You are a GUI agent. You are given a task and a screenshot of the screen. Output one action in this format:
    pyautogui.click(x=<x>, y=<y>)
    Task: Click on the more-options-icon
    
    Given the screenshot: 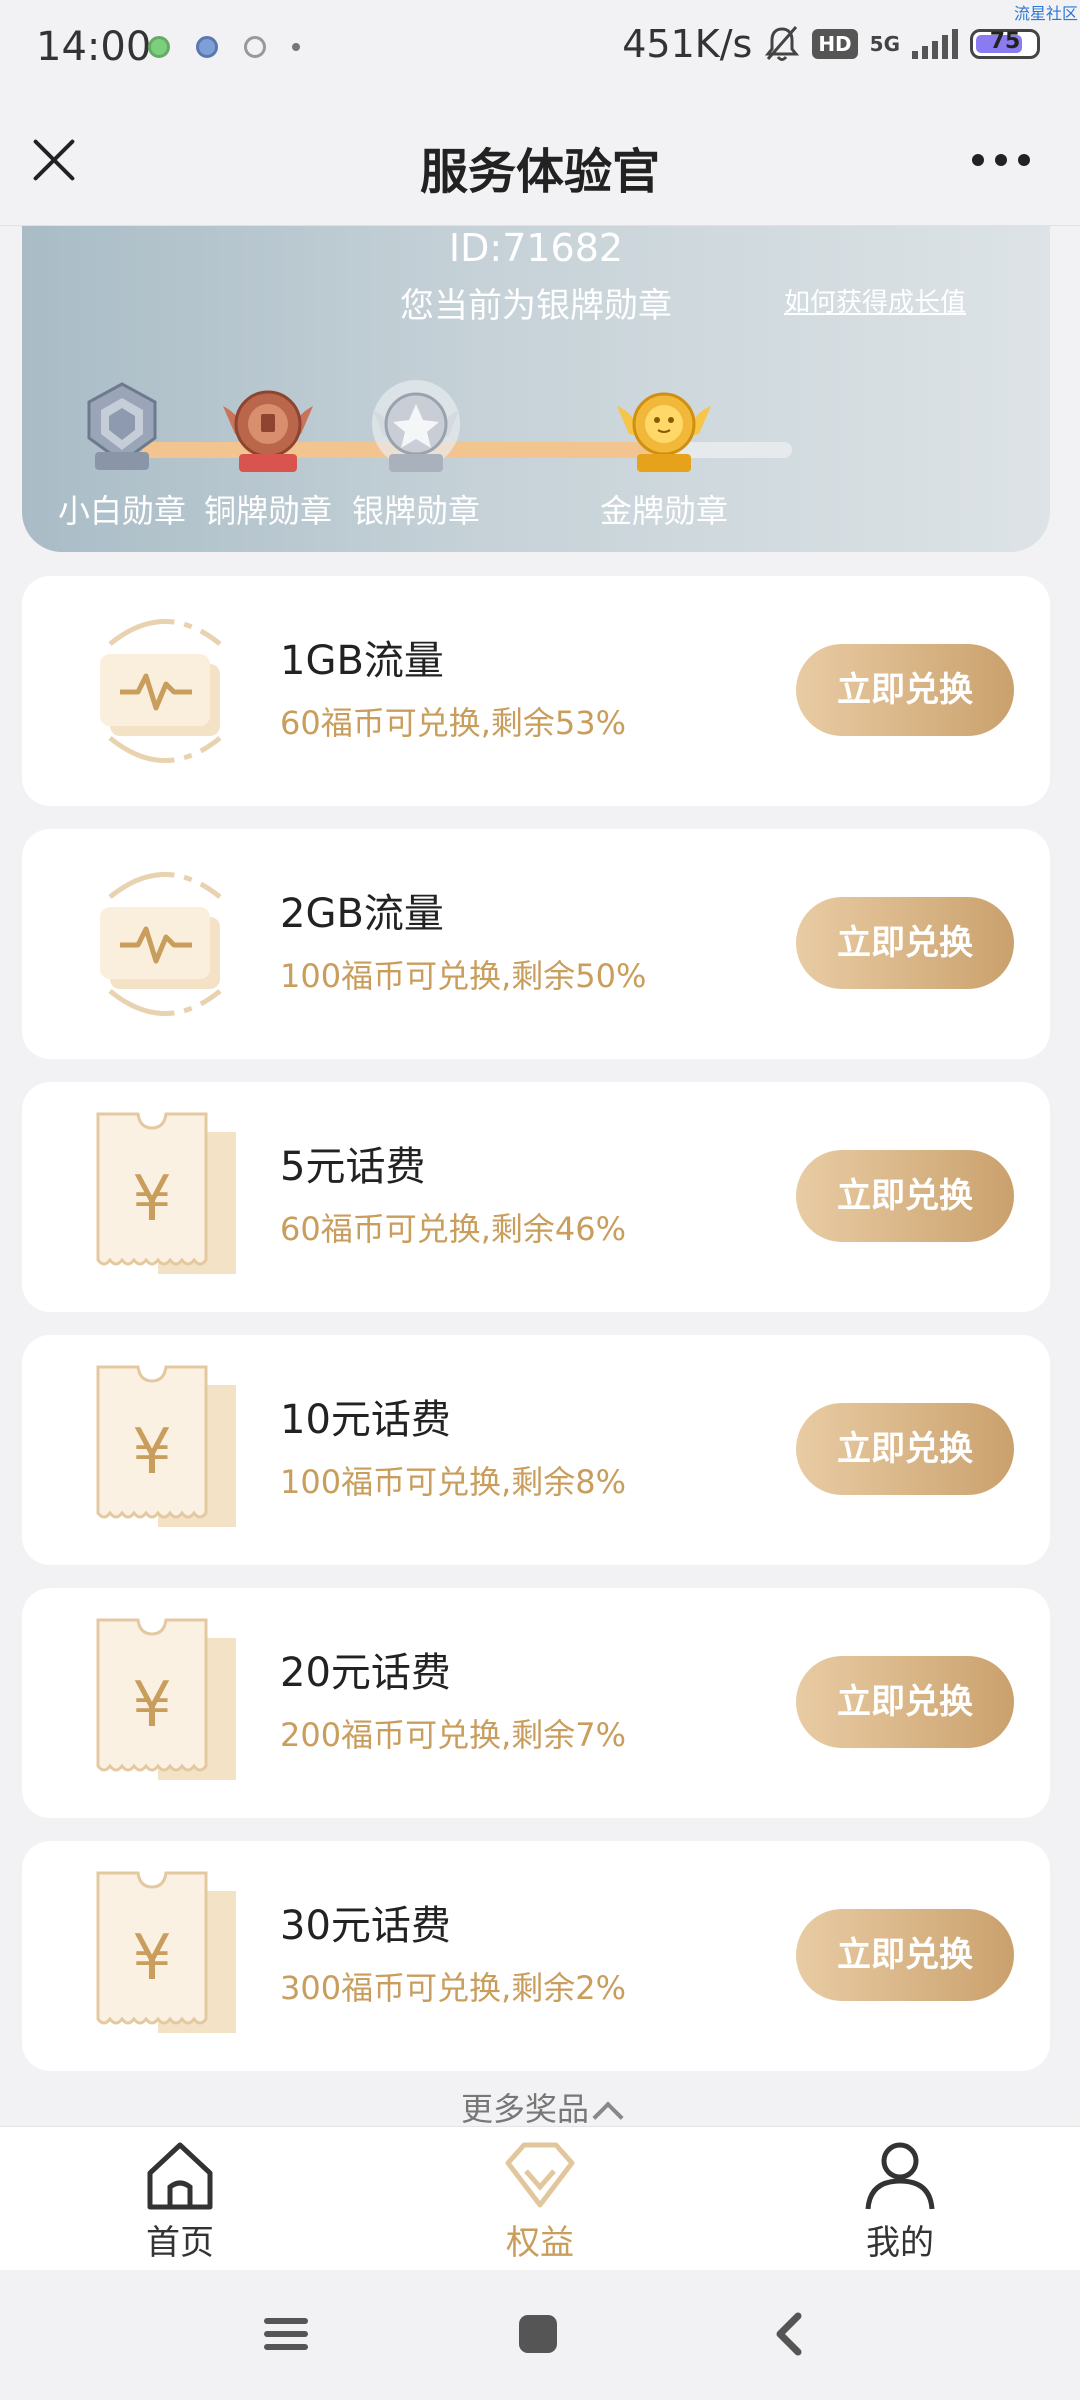 What is the action you would take?
    pyautogui.click(x=1001, y=160)
    